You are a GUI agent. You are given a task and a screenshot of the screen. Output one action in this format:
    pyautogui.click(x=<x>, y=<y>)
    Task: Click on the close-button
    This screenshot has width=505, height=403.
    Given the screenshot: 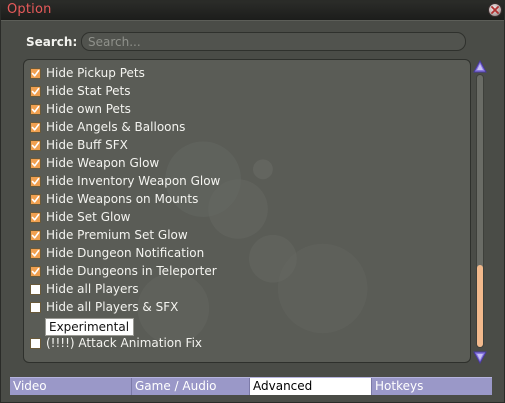 What is the action you would take?
    pyautogui.click(x=495, y=10)
    